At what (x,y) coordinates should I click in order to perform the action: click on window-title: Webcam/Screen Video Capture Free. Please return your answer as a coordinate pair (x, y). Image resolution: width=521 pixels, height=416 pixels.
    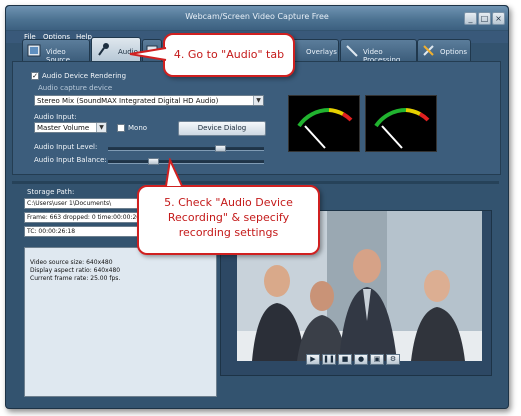
    Looking at the image, I should click on (257, 16).